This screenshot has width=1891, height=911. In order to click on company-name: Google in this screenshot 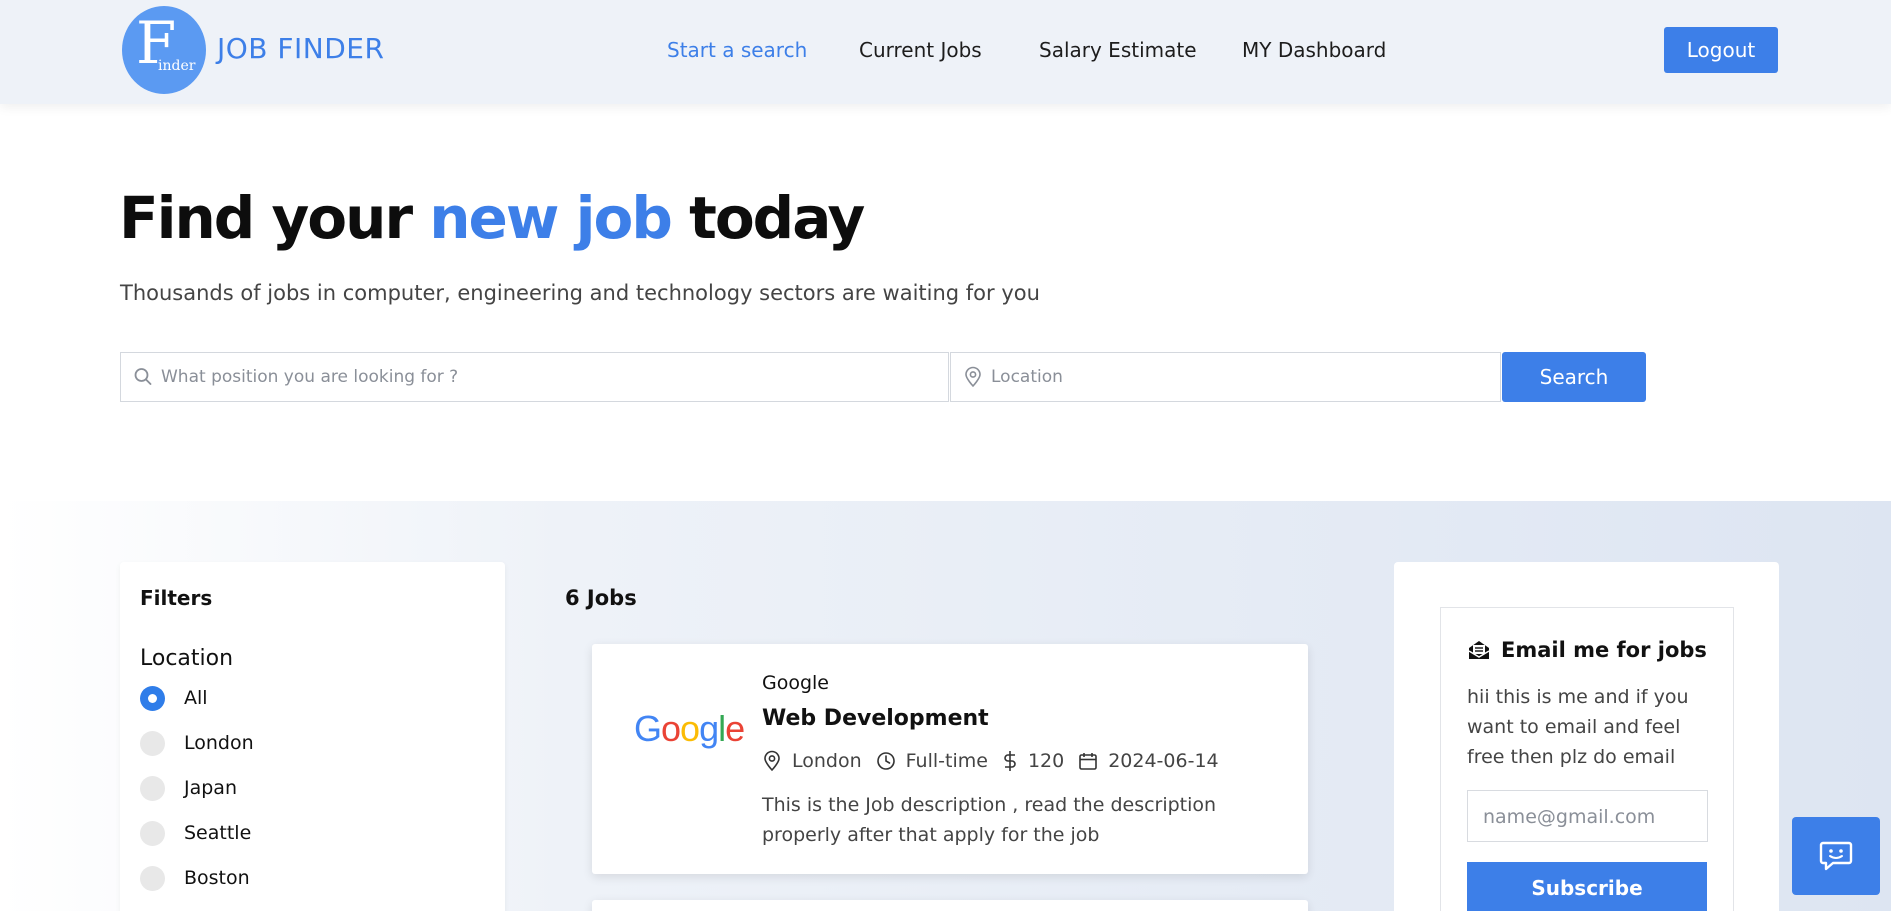, I will do `click(796, 683)`.